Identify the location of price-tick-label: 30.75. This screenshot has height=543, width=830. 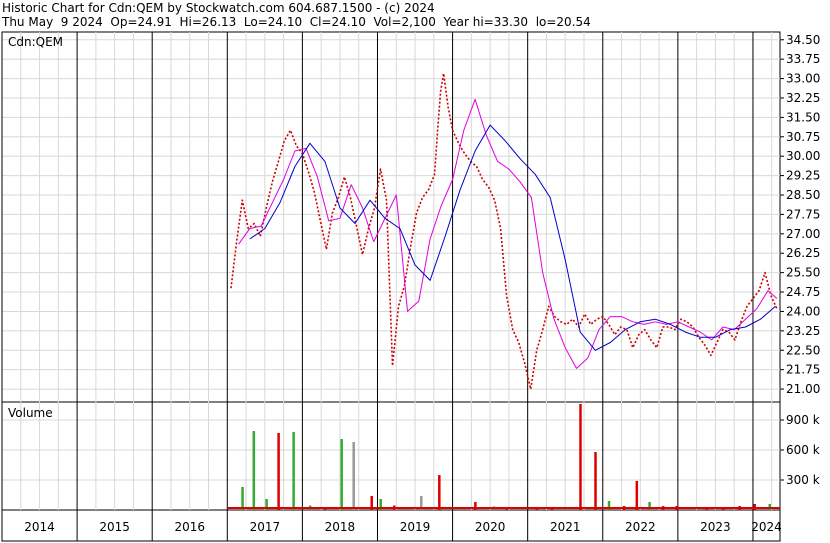
(803, 137).